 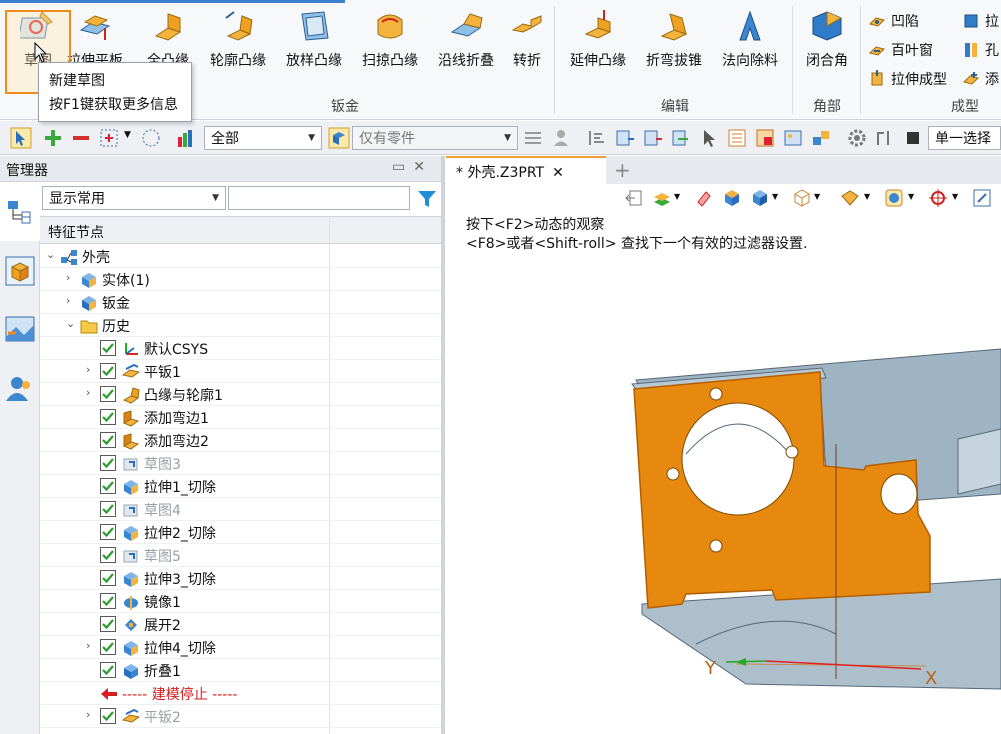 I want to click on tree-node: ----- 建模停止 -----, so click(x=240, y=693).